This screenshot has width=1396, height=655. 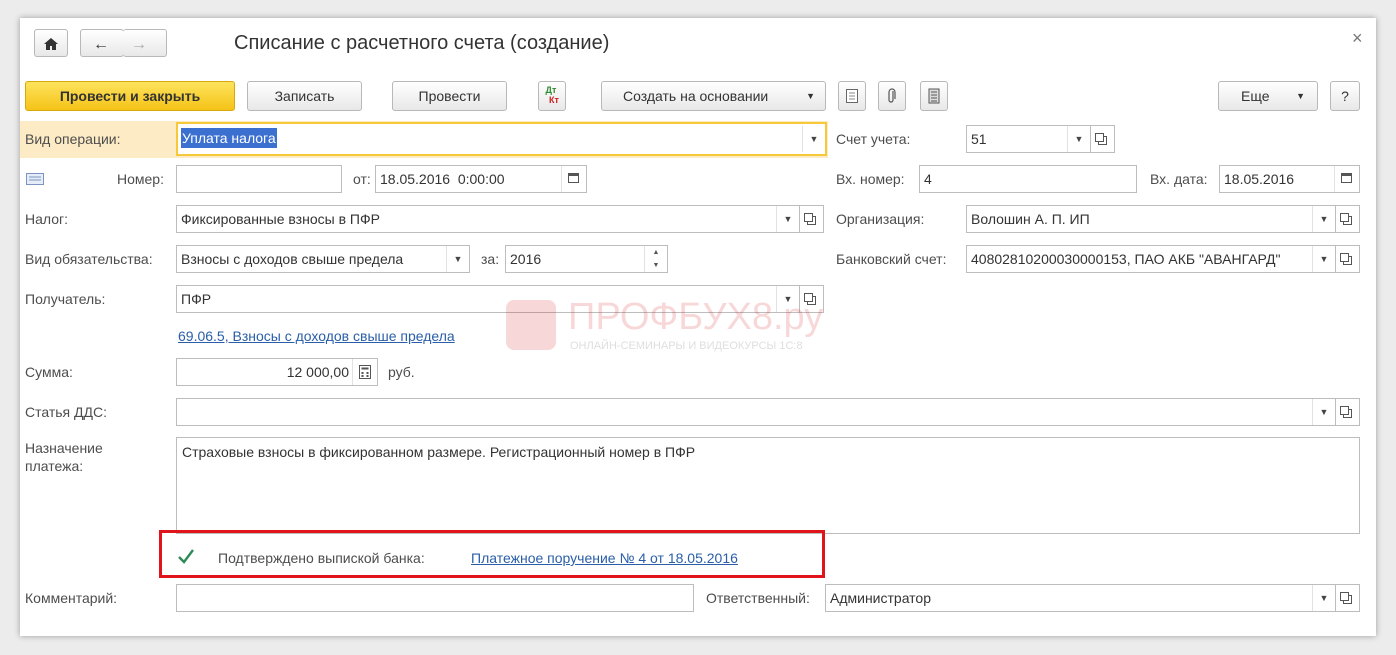 What do you see at coordinates (604, 558) in the screenshot?
I see `payment-order-link: Платежное поручение № 4 от 18.05.2016` at bounding box center [604, 558].